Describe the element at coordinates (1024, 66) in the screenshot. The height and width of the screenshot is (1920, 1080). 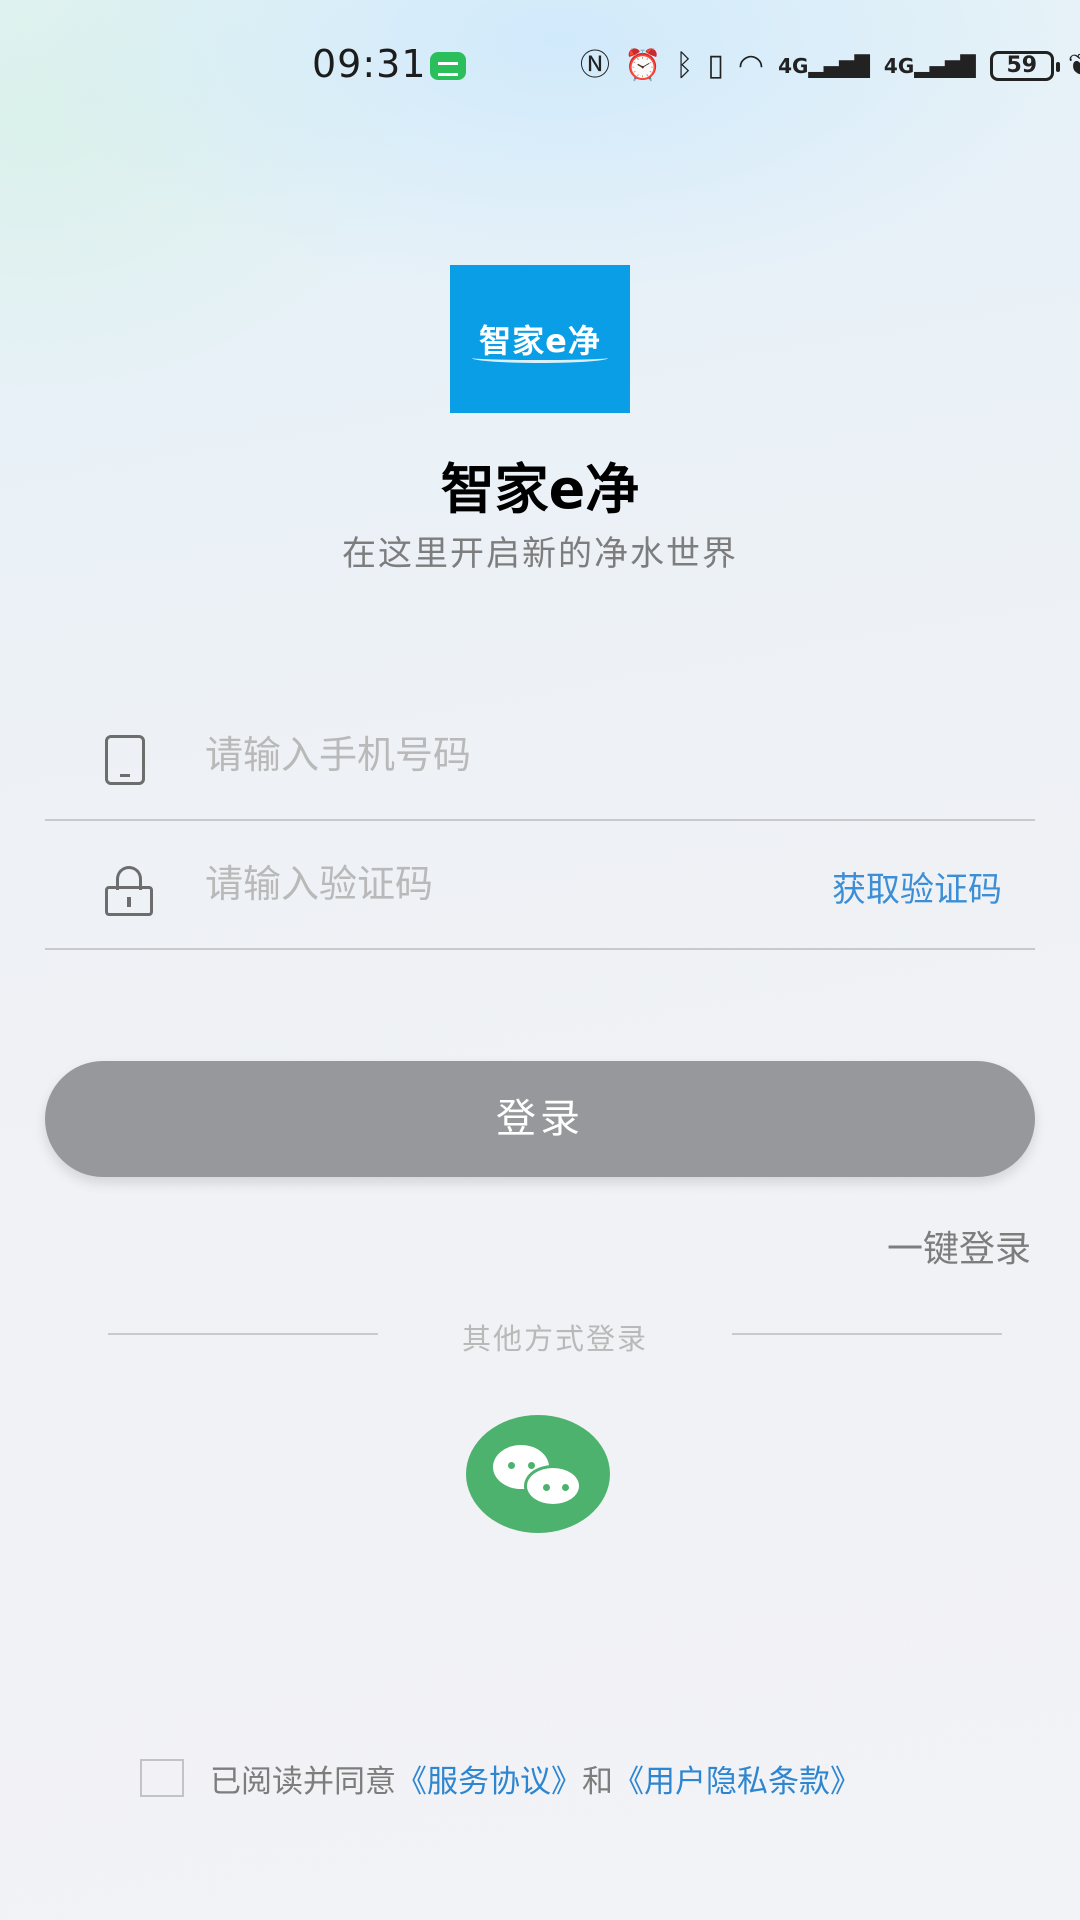
I see `battery-icon: 59` at that location.